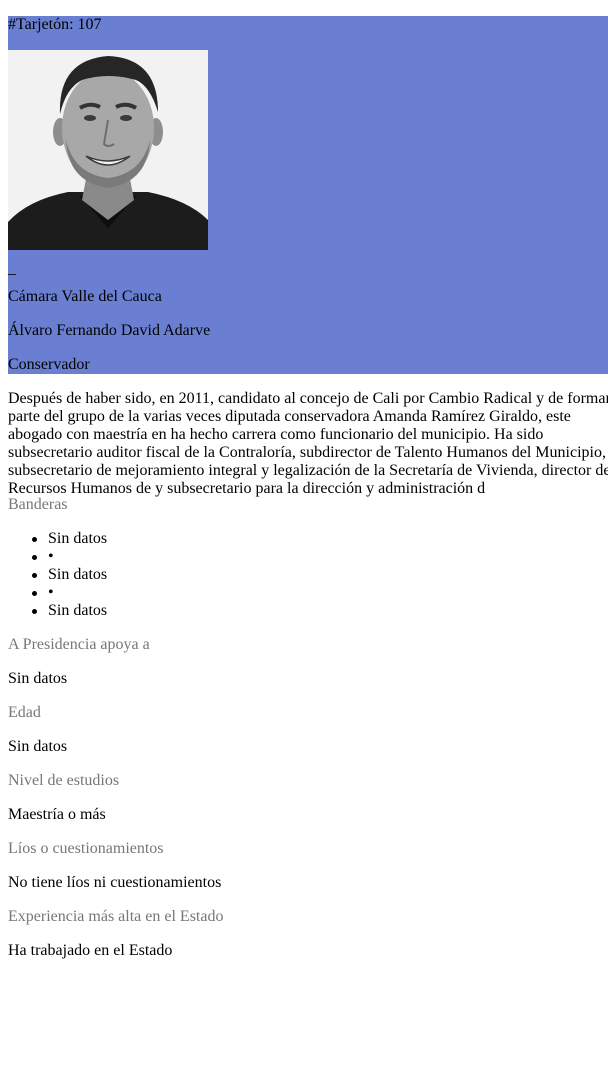  Describe the element at coordinates (38, 504) in the screenshot. I see `flags-label: Banderas` at that location.